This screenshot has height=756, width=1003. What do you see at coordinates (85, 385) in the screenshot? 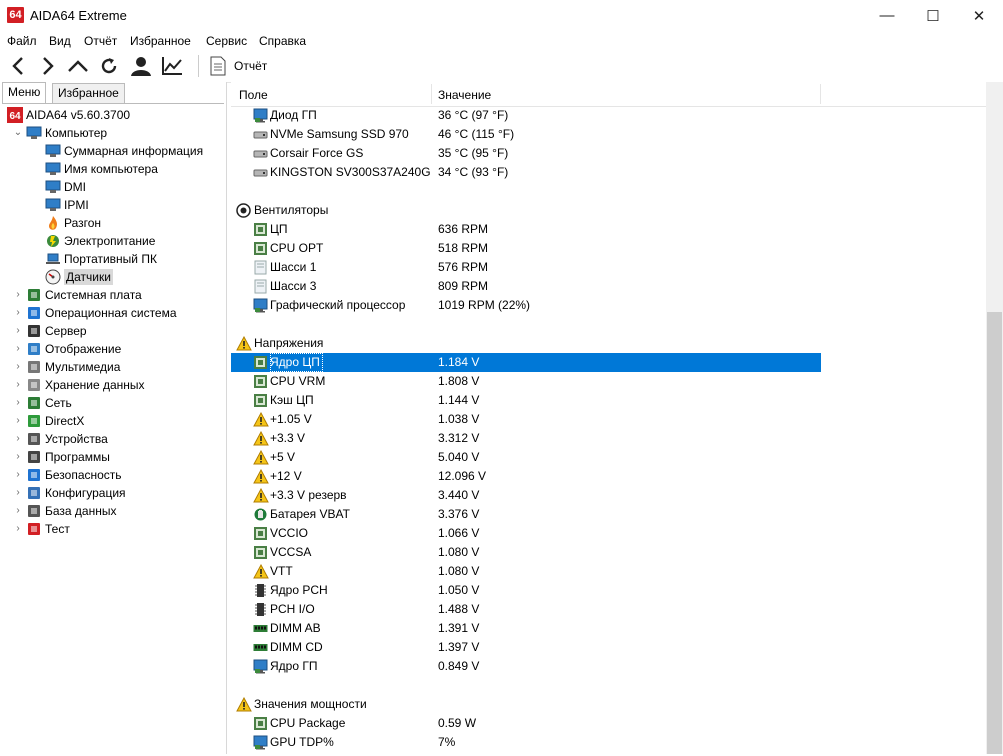
I see `tree-item-storage: Хранение данных` at bounding box center [85, 385].